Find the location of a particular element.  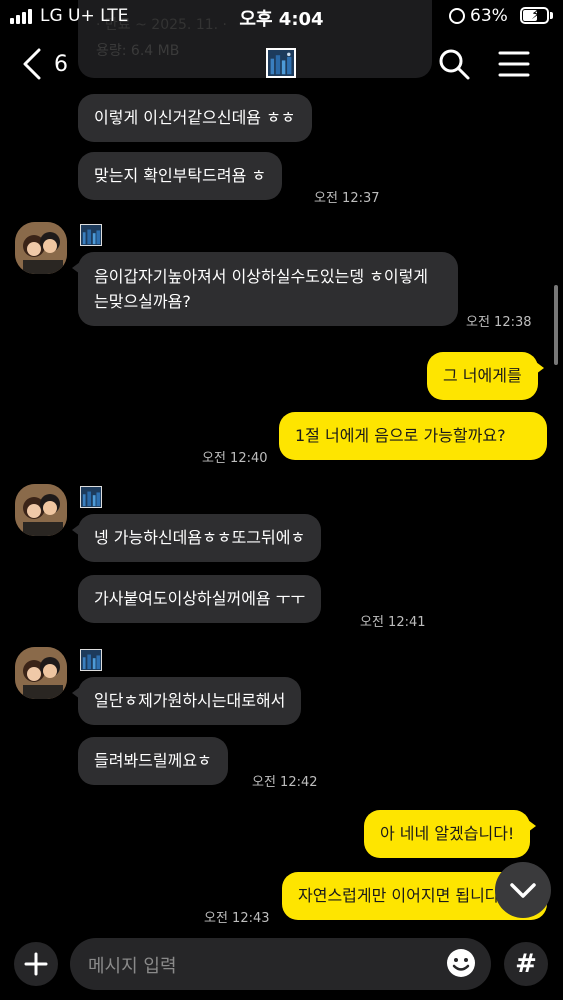

incoming-message: 들려봐드릴께요ㅎ is located at coordinates (153, 761).